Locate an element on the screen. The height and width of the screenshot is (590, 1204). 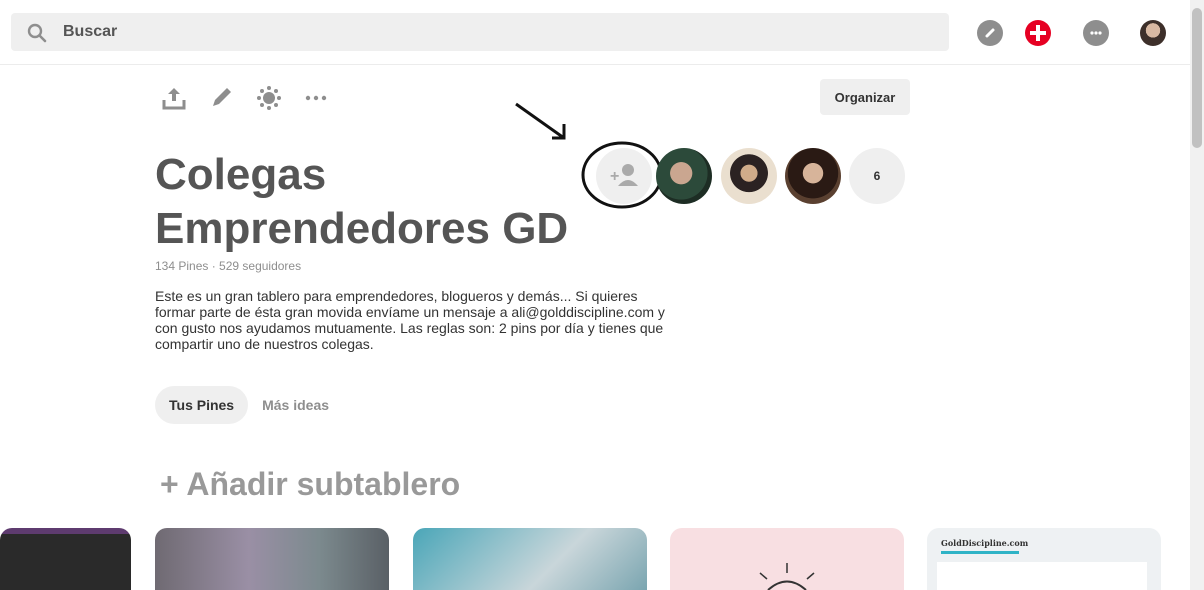
top-bar: Buscar is located at coordinates (602, 32).